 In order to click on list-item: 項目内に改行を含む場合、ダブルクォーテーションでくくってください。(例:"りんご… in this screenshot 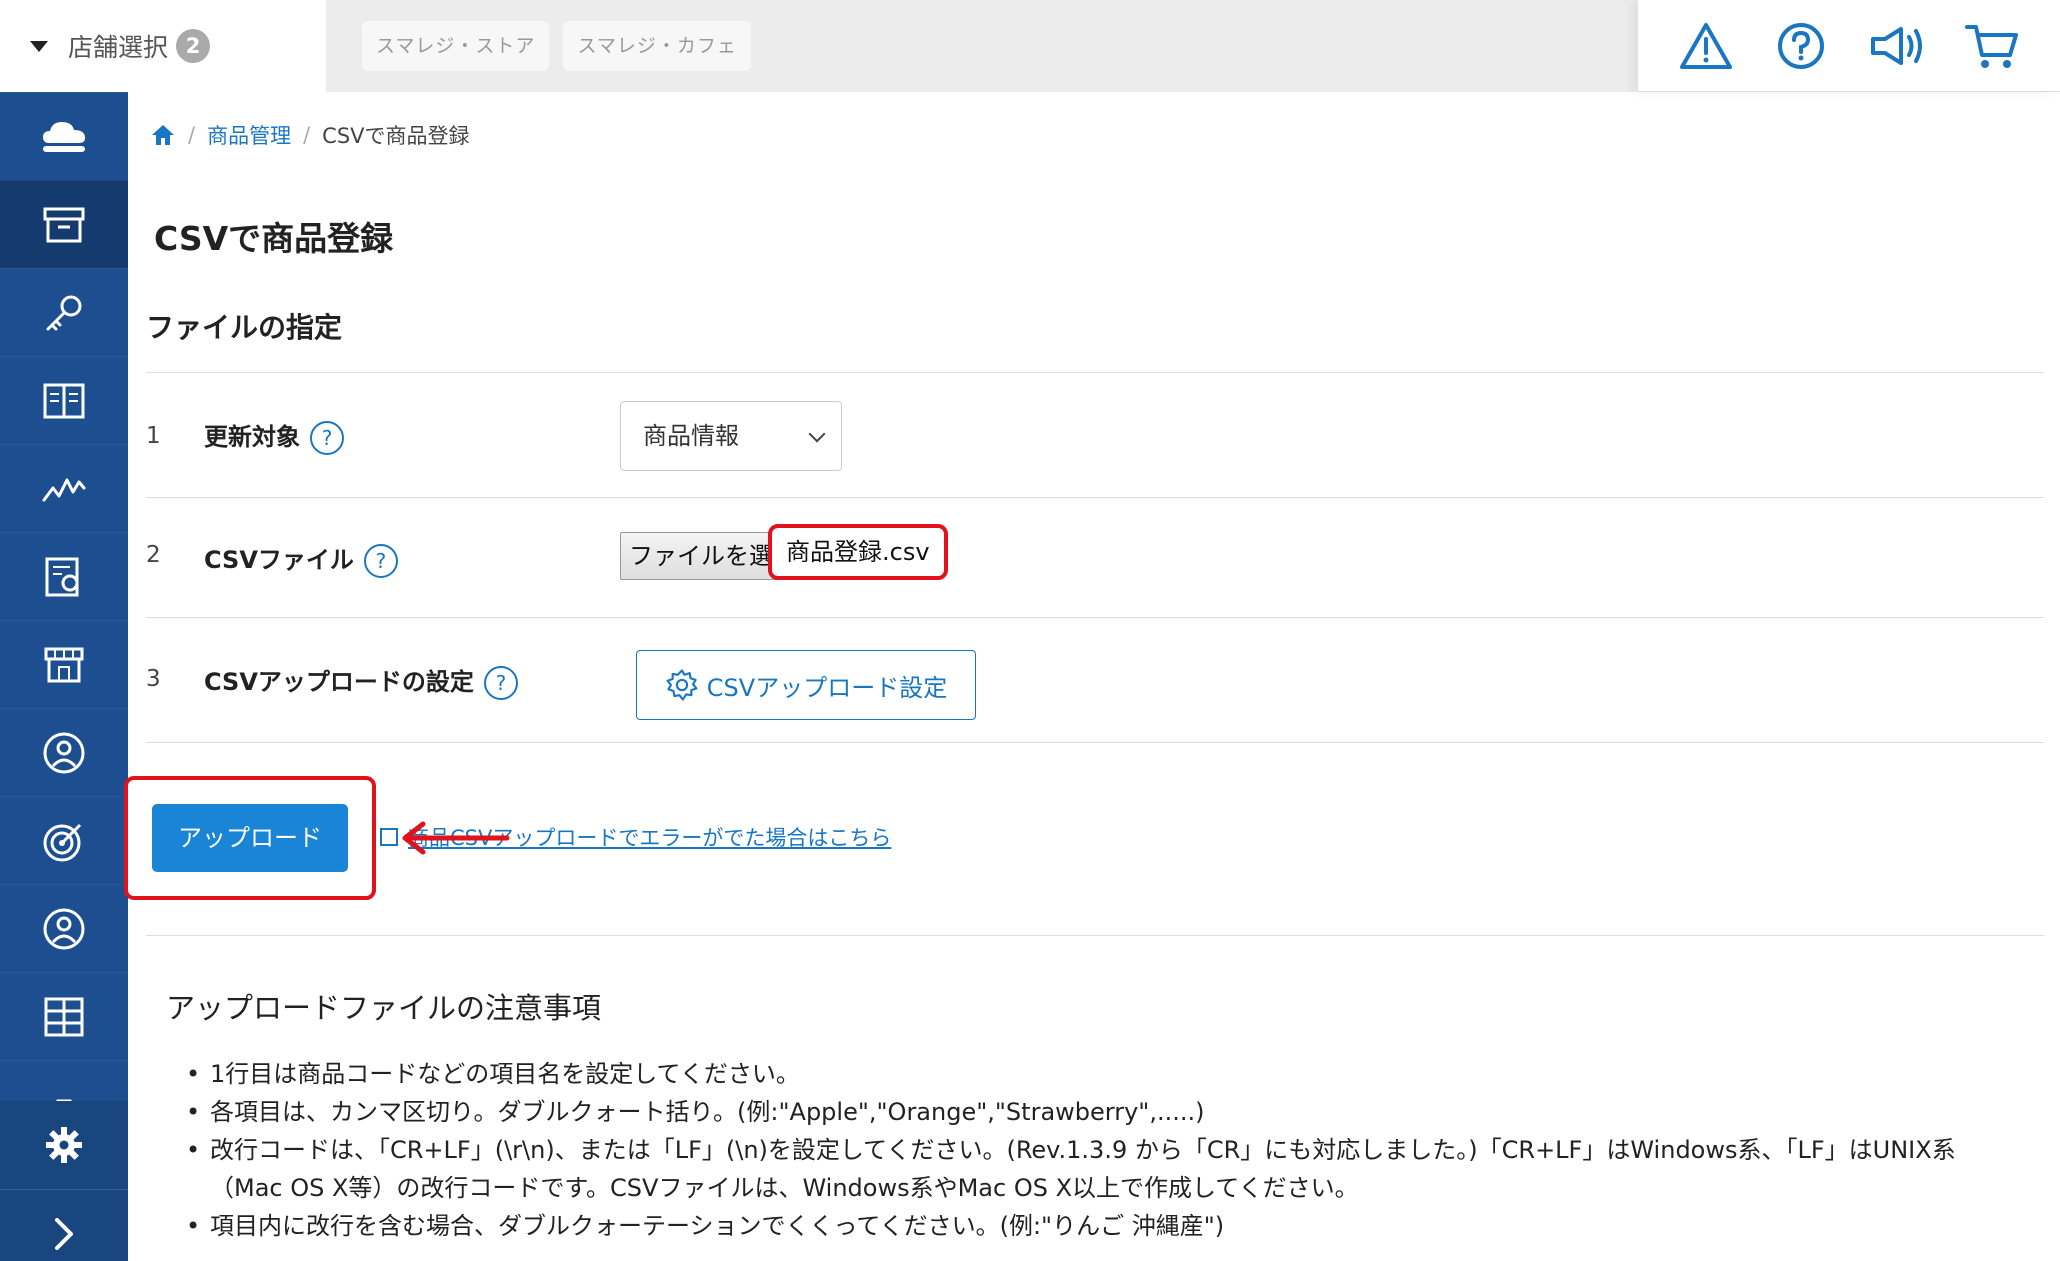, I will do `click(1088, 1226)`.